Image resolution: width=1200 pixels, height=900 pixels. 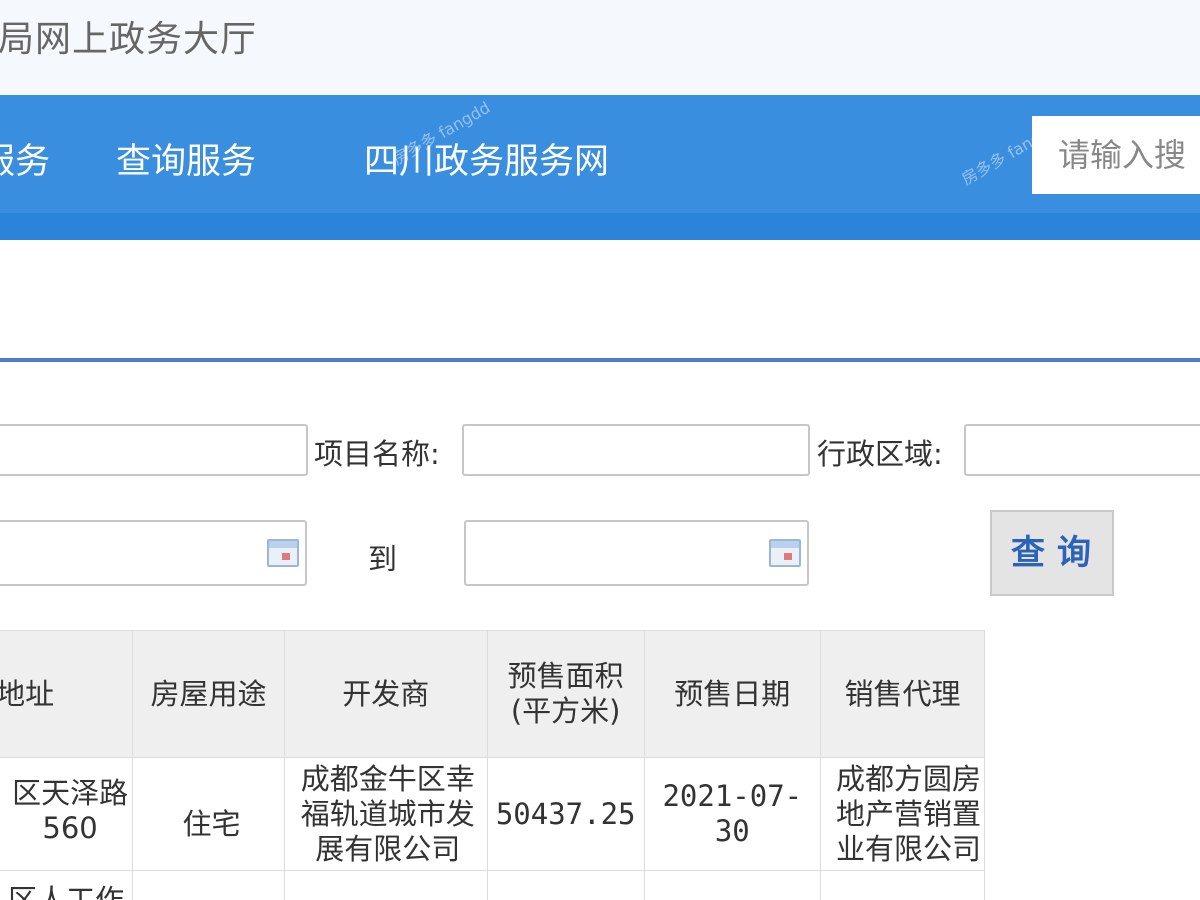 I want to click on nav-bar-underline, so click(x=600, y=226).